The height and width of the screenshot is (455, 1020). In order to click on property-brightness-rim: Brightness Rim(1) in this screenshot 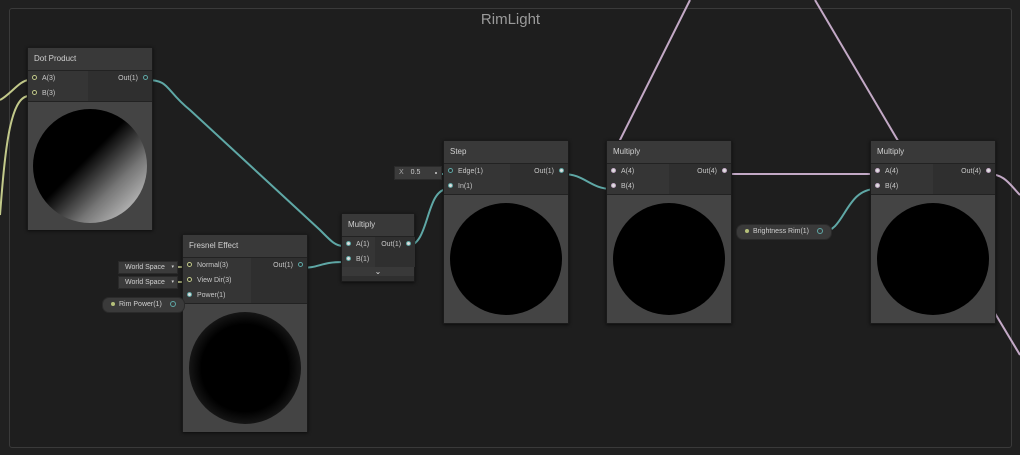, I will do `click(784, 232)`.